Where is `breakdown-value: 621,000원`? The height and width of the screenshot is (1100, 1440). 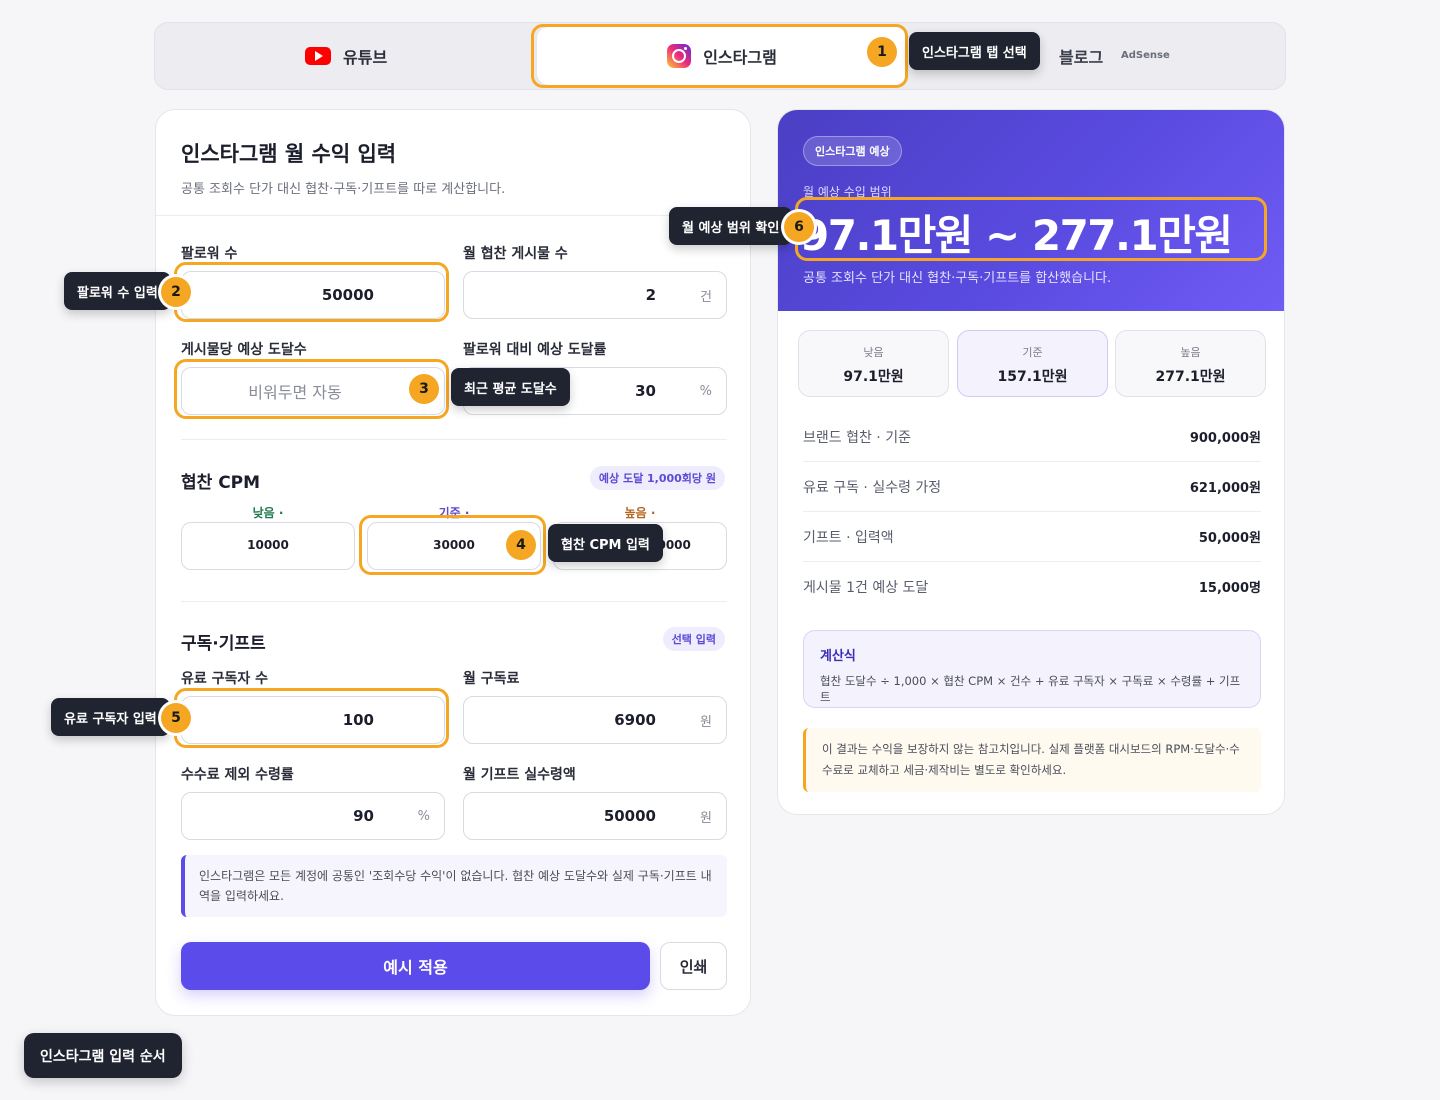 breakdown-value: 621,000원 is located at coordinates (1225, 488).